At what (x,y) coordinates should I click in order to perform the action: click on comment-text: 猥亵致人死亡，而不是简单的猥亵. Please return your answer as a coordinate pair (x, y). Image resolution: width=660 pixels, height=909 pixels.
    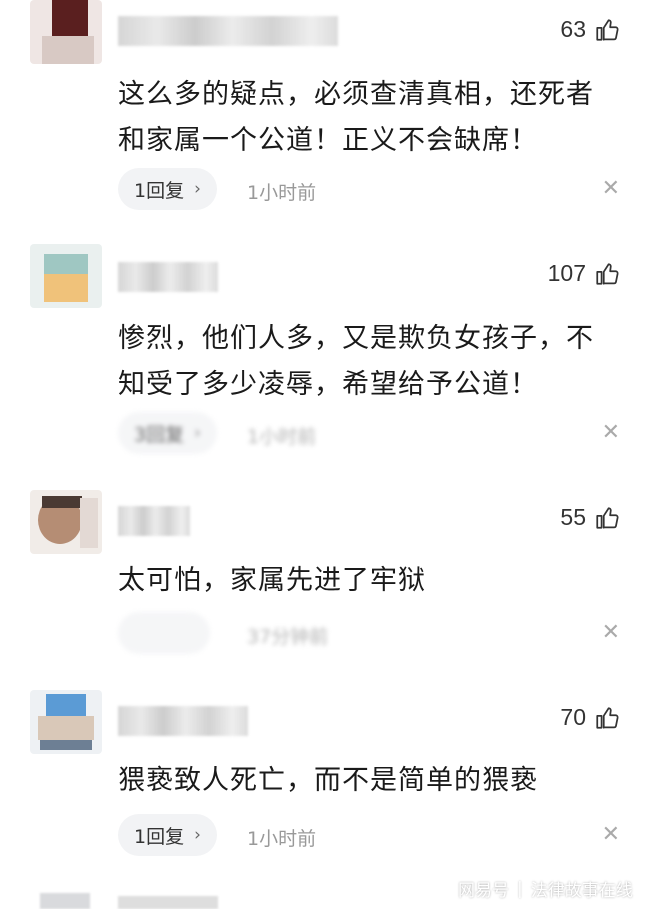
    Looking at the image, I should click on (373, 781).